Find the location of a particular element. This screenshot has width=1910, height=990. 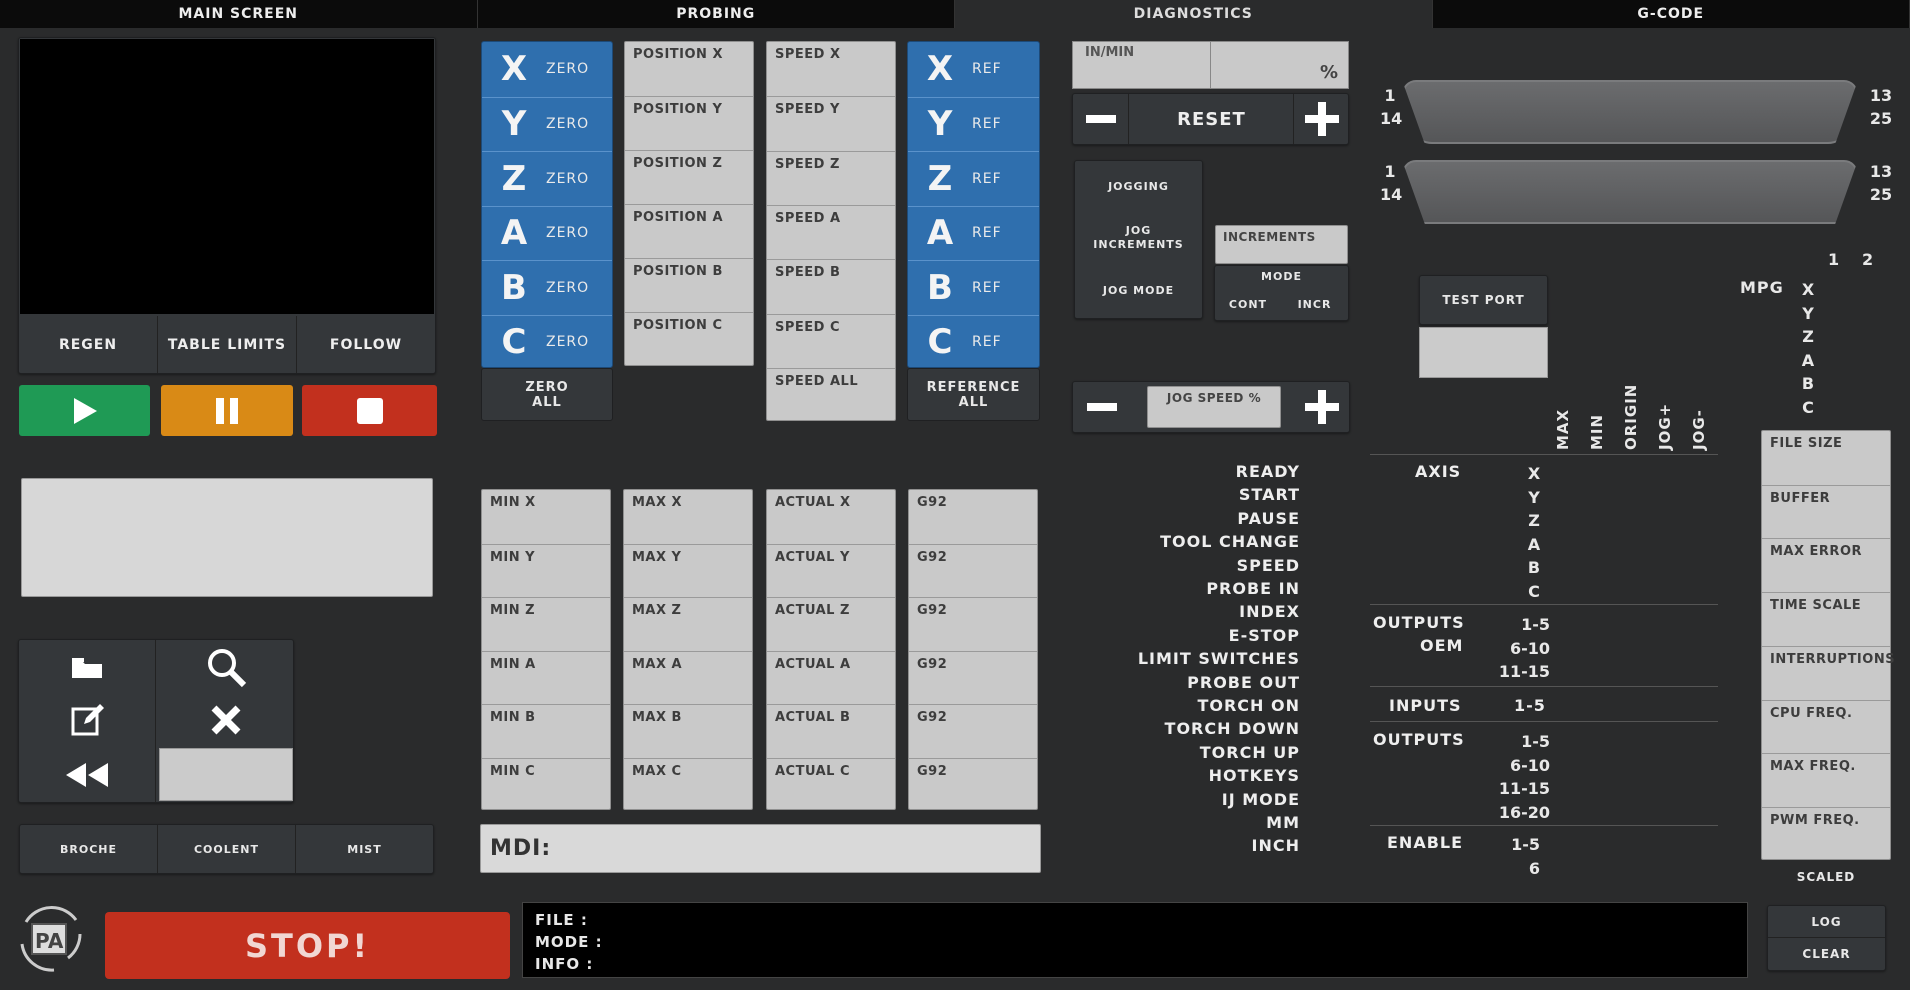

mdi-input: MDI: is located at coordinates (760, 848).